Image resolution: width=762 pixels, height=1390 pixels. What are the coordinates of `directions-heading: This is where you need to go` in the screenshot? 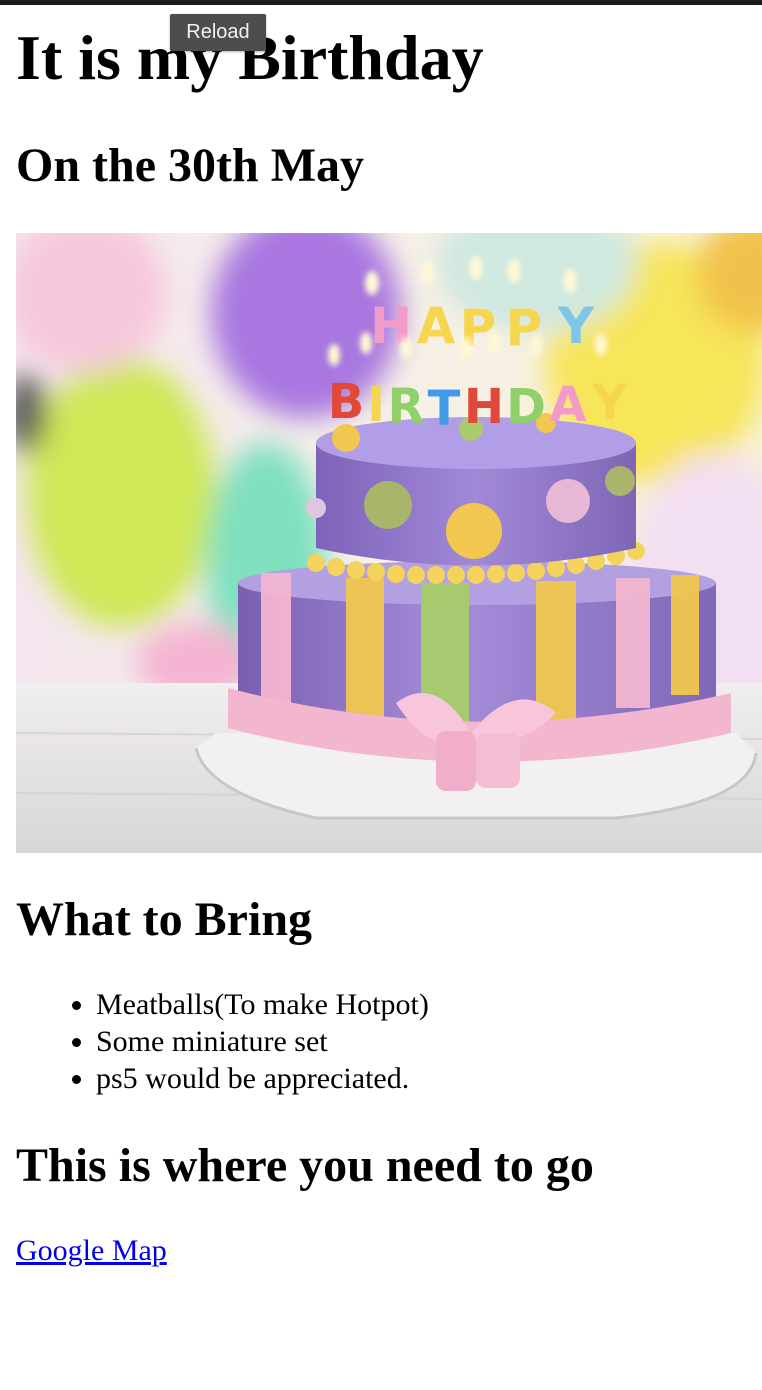 It's located at (305, 1165).